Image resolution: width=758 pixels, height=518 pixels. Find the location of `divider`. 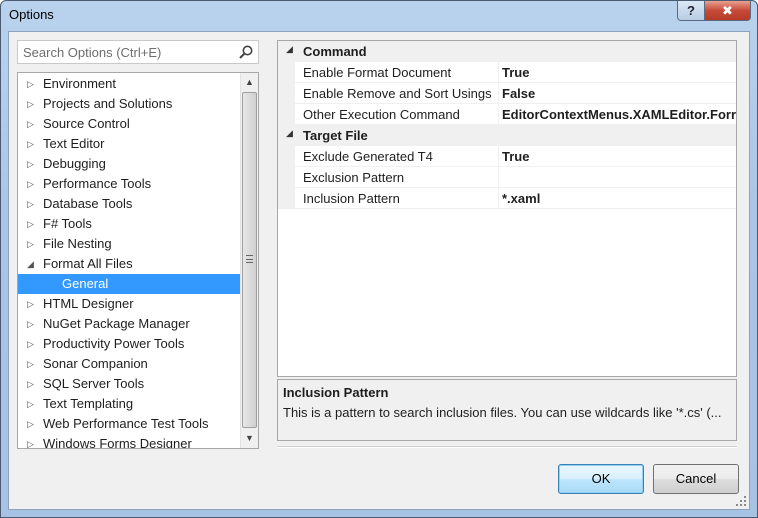

divider is located at coordinates (507, 447).